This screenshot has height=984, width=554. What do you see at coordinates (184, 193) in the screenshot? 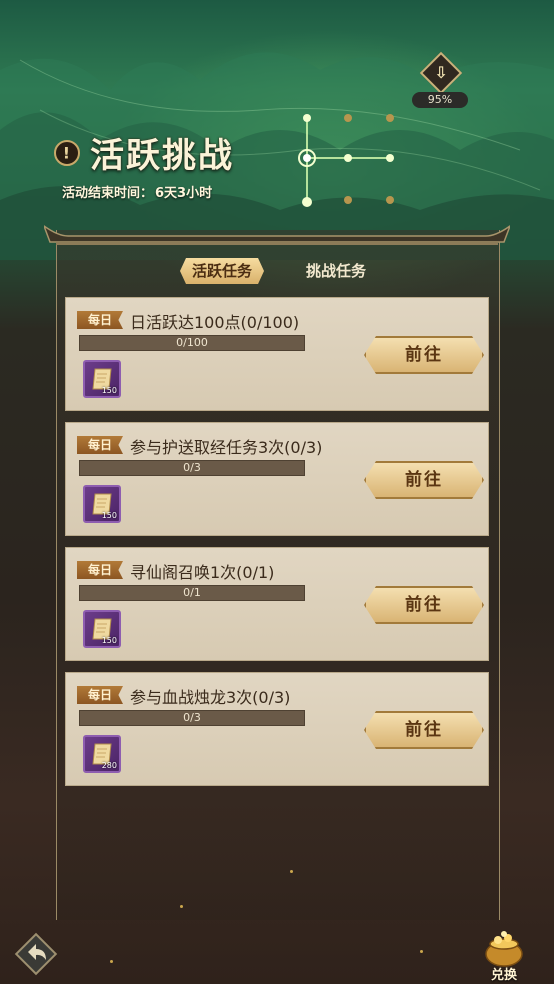
I see `end-time-value: 6天3小时` at bounding box center [184, 193].